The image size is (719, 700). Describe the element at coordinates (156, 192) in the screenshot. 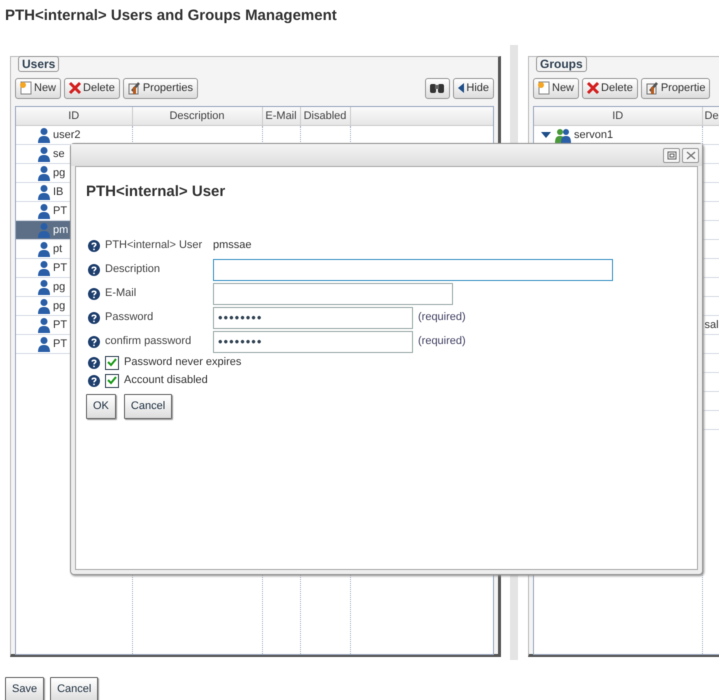

I see `dialog-title: PTH<internal> User` at that location.